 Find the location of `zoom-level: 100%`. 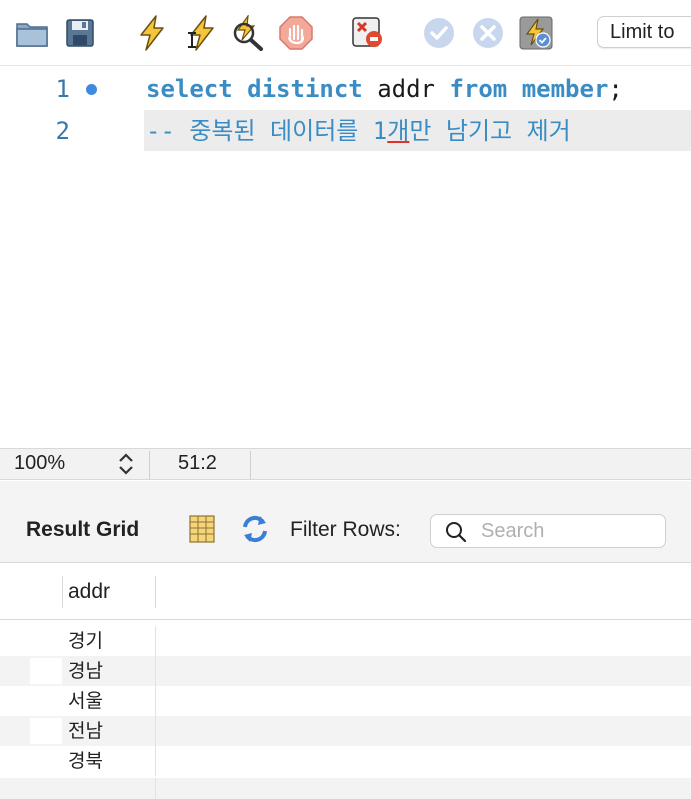

zoom-level: 100% is located at coordinates (40, 463).